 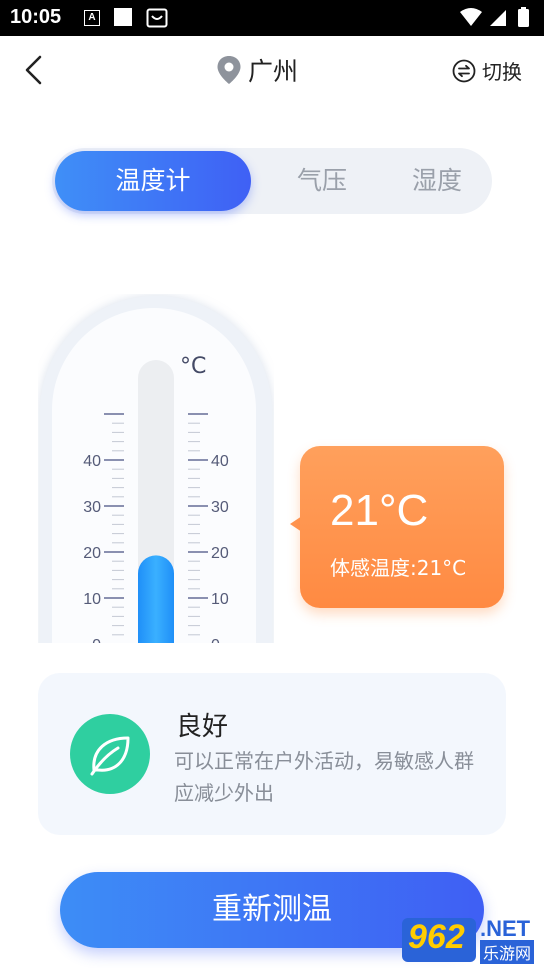 I want to click on switch-button: 切换, so click(x=487, y=70).